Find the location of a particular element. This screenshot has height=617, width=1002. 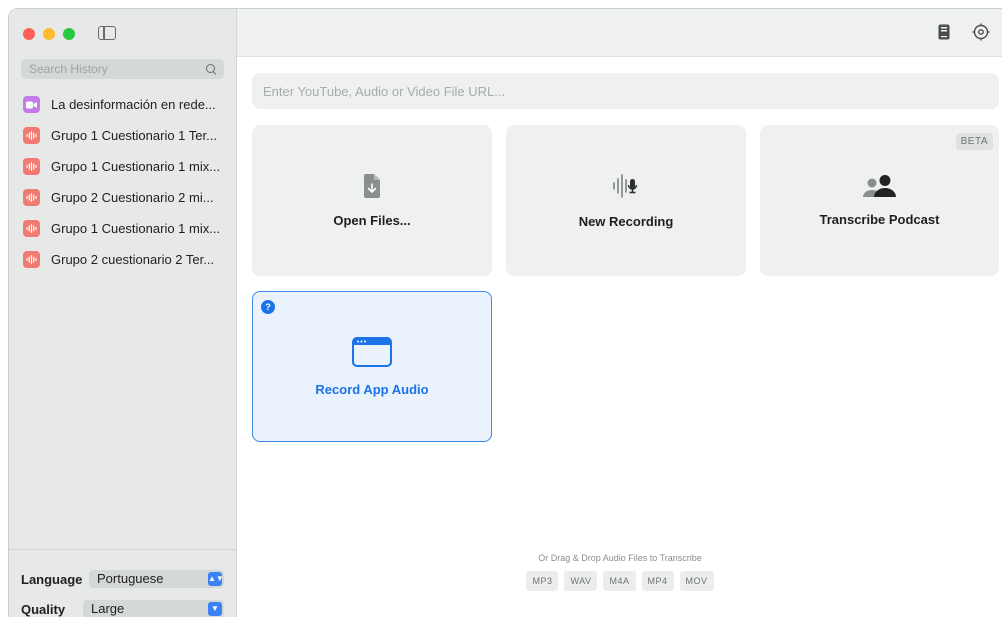

people-icon is located at coordinates (880, 188).